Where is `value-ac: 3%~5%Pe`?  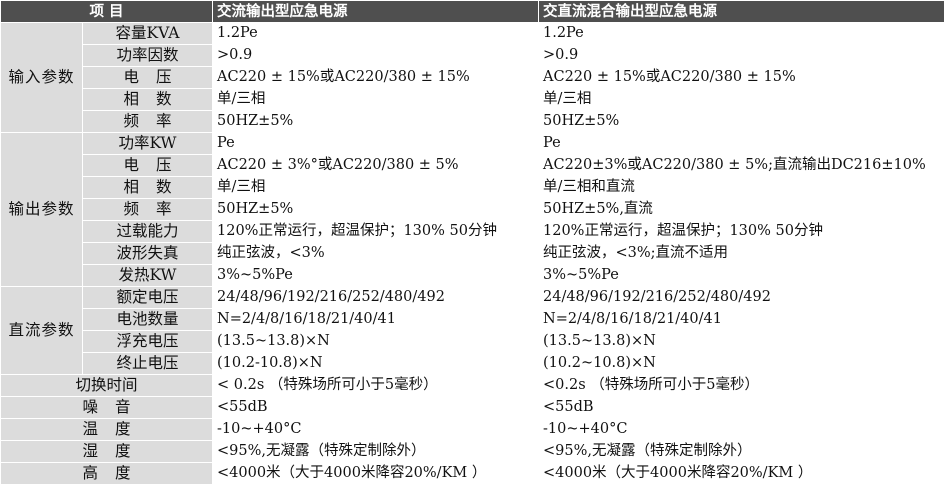
value-ac: 3%~5%Pe is located at coordinates (375, 275).